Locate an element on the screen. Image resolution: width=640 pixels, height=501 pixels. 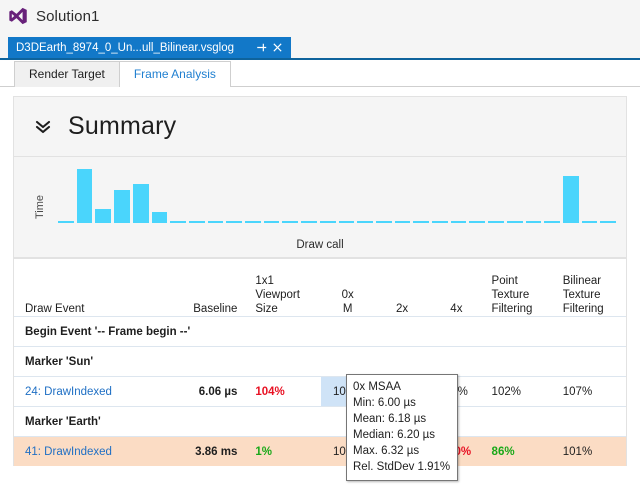
chart-x-axis-label: Draw call is located at coordinates (320, 245).